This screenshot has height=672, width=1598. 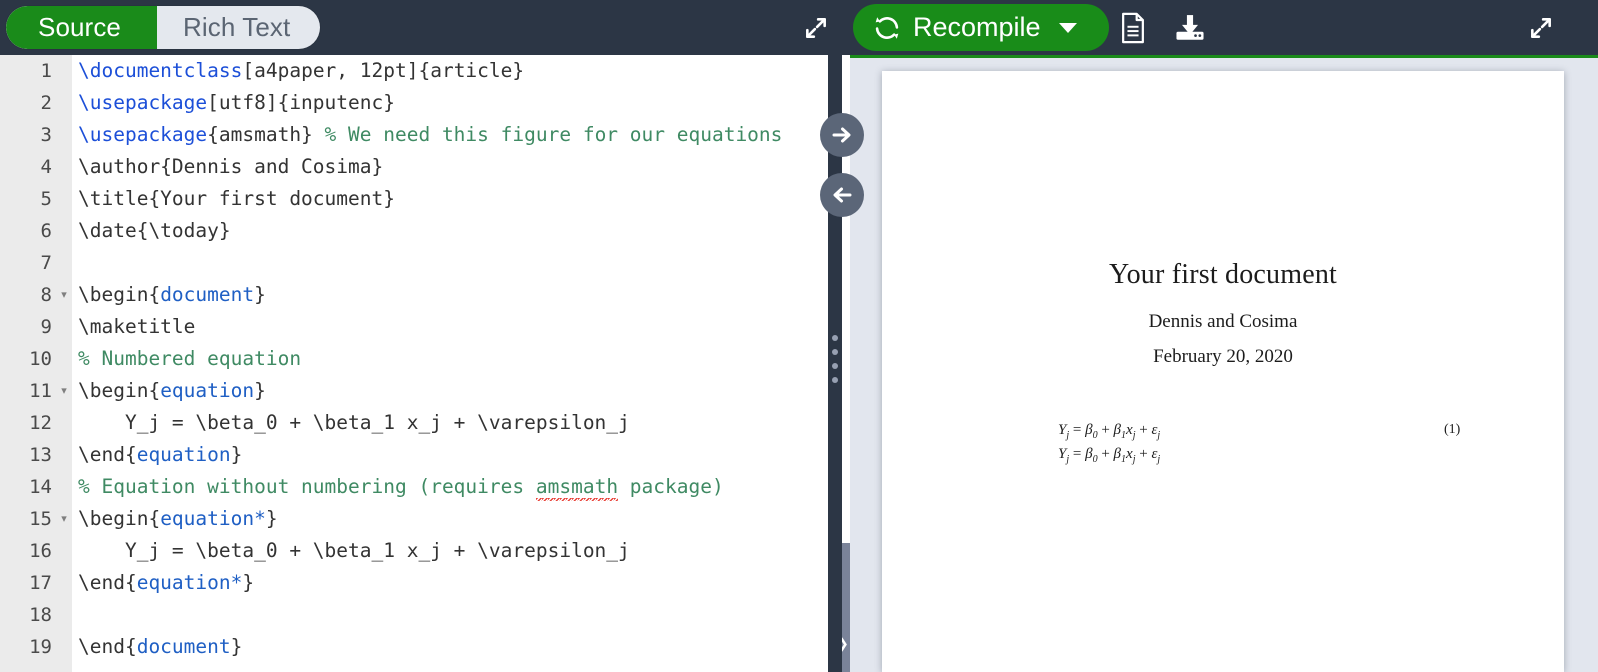 I want to click on code-line: 6 \date{\today}, so click(x=418, y=231).